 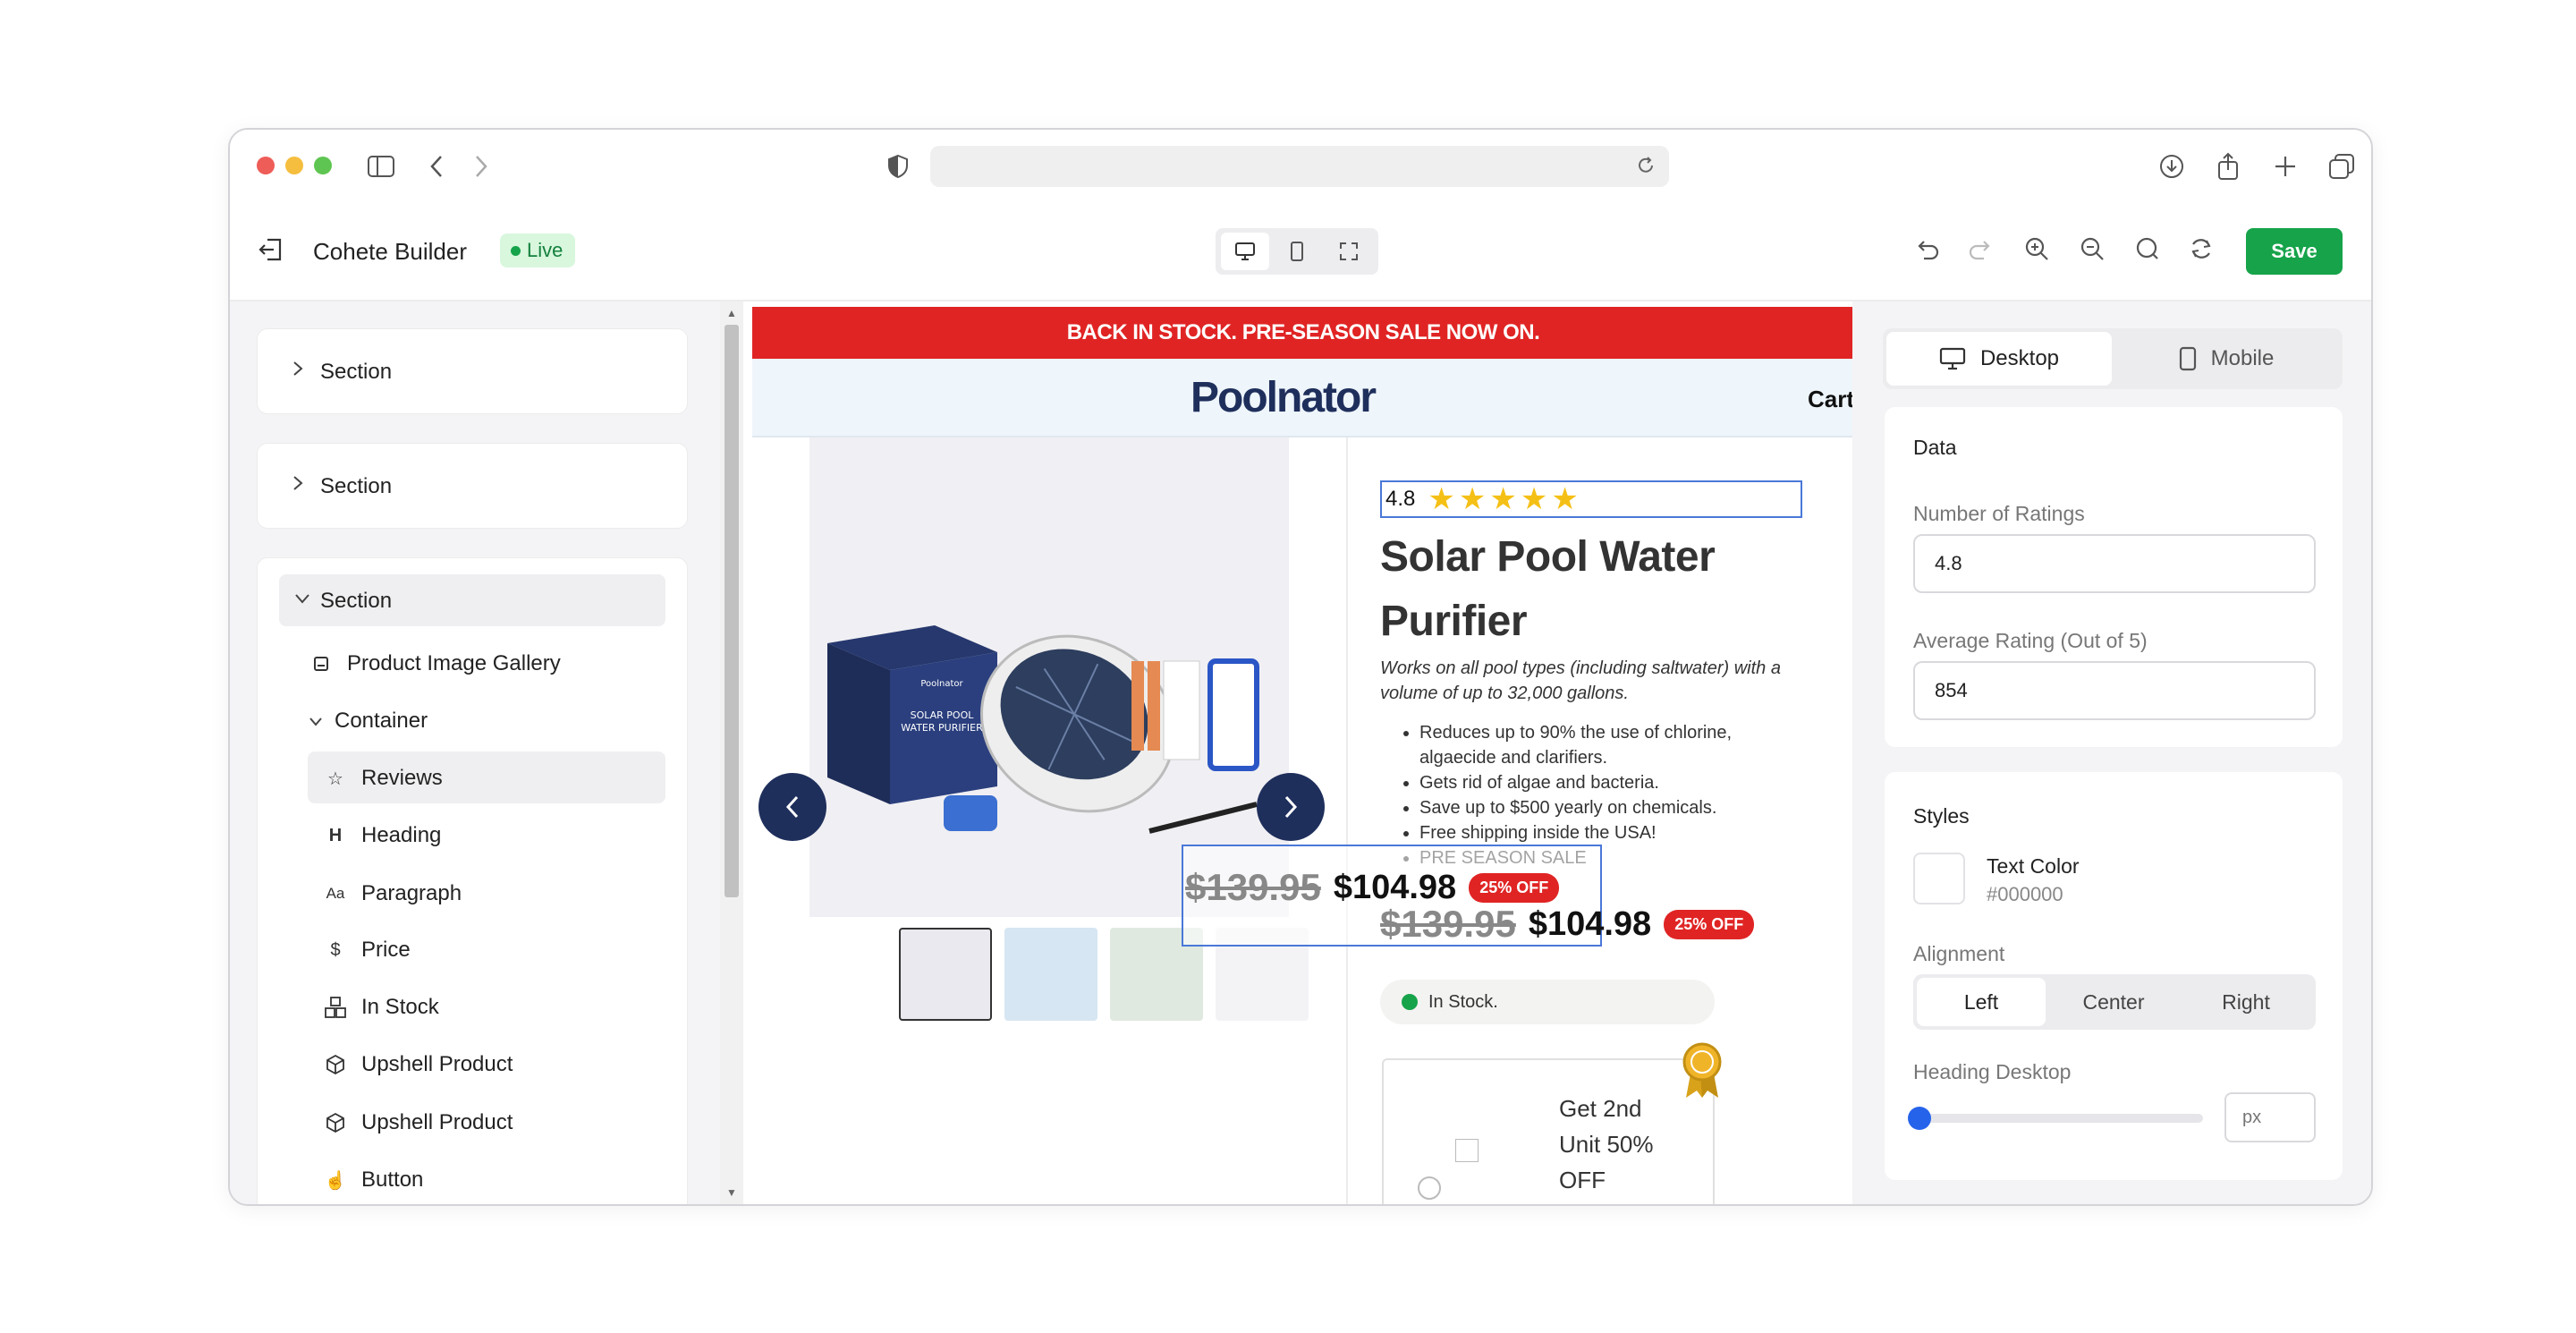 I want to click on mobile-view-button, so click(x=1297, y=252).